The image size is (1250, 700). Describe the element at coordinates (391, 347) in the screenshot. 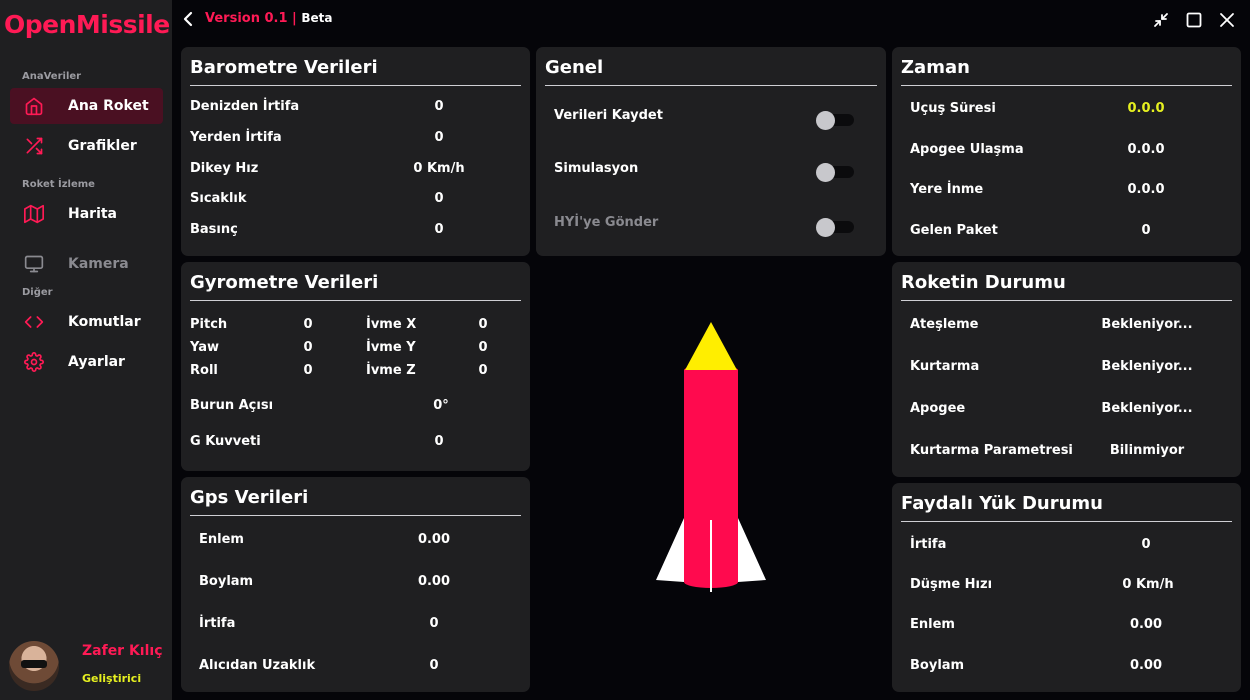

I see `gyro-label: İvme Y` at that location.